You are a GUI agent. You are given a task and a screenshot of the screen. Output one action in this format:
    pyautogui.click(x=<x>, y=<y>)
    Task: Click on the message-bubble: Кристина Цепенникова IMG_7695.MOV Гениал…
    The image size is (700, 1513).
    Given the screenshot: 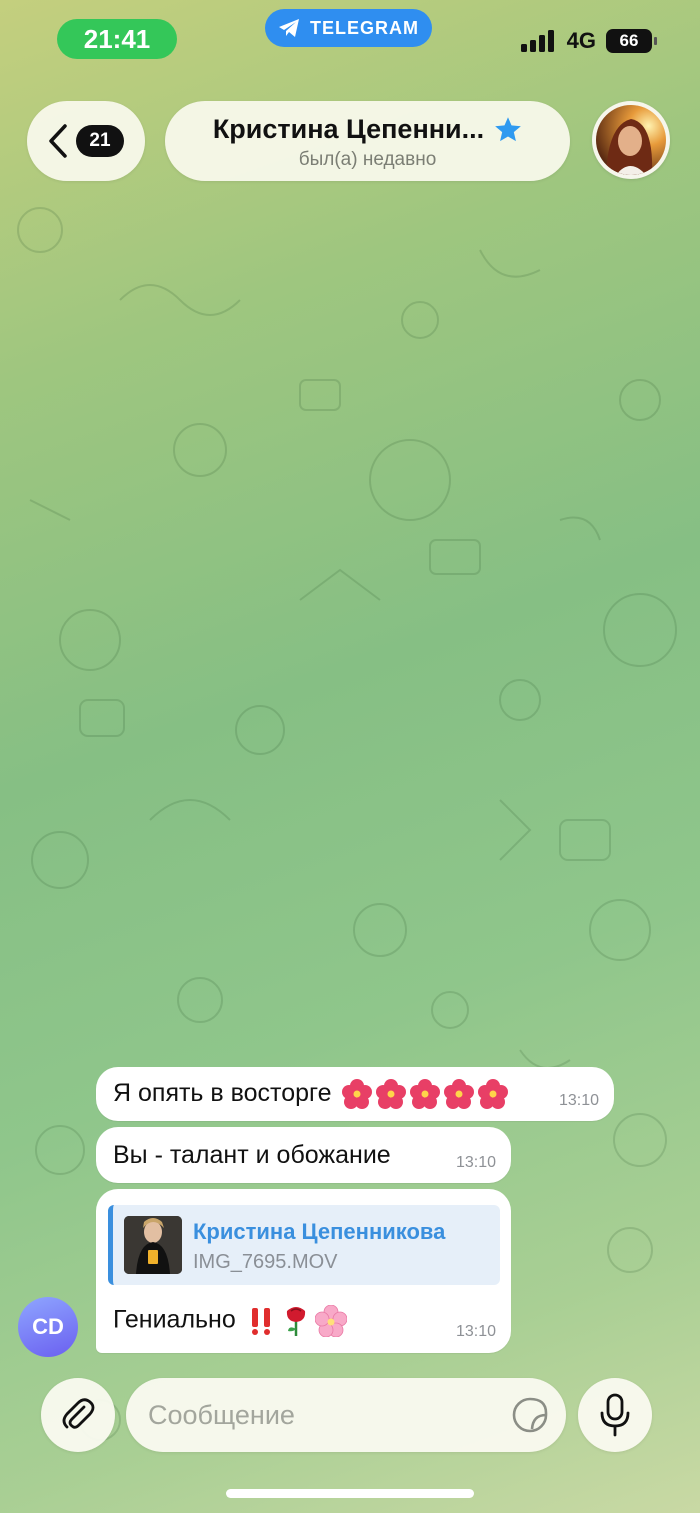 What is the action you would take?
    pyautogui.click(x=303, y=1271)
    